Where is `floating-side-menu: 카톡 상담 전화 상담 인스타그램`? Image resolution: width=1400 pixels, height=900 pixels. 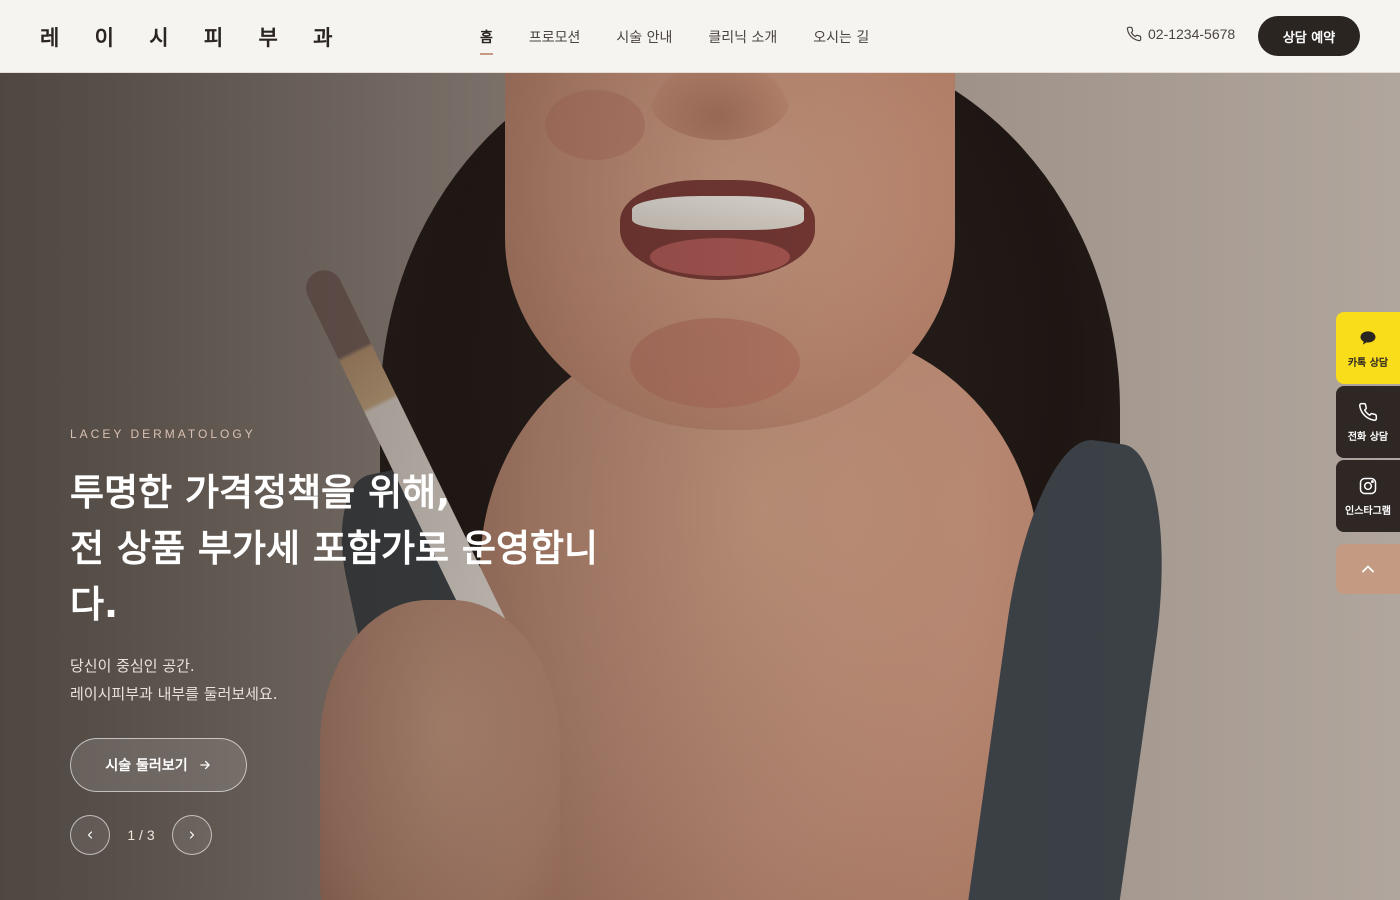 floating-side-menu: 카톡 상담 전화 상담 인스타그램 is located at coordinates (1368, 453).